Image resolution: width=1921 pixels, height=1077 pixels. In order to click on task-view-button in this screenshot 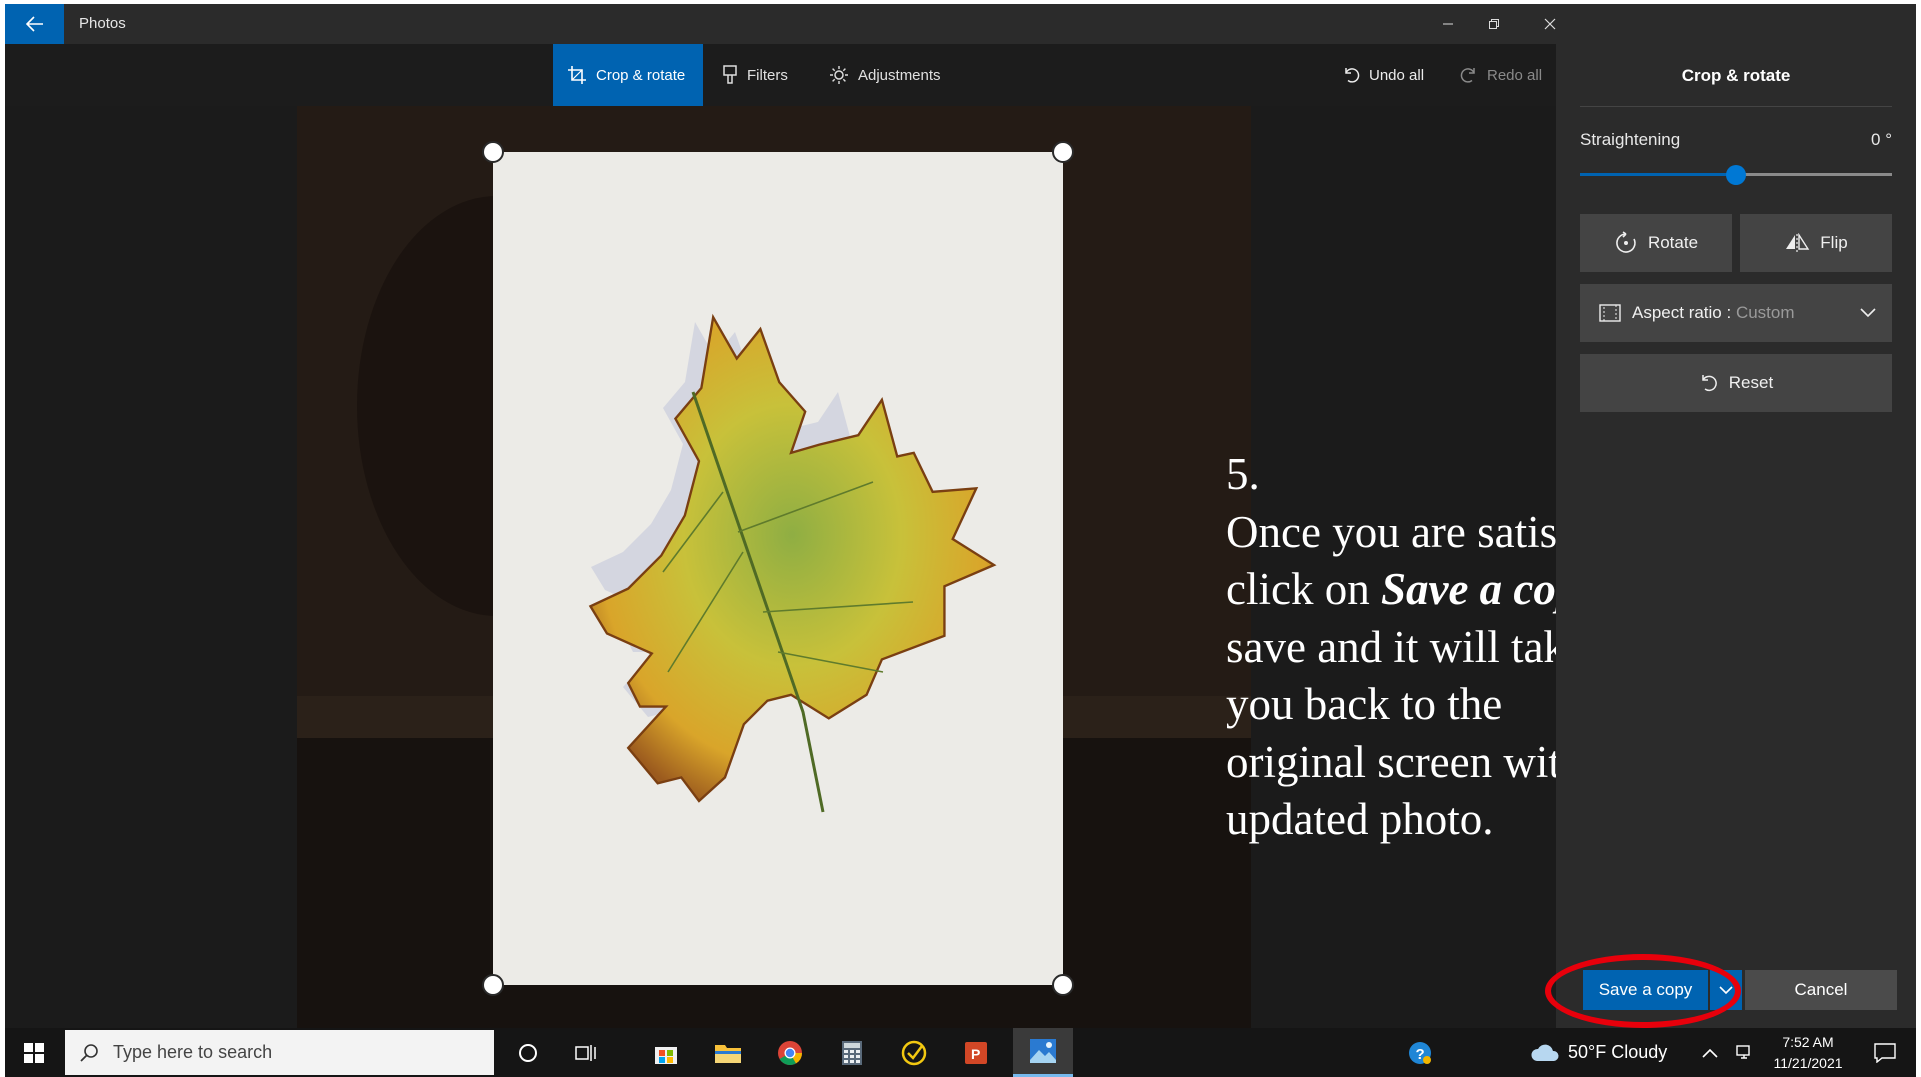, I will do `click(586, 1052)`.